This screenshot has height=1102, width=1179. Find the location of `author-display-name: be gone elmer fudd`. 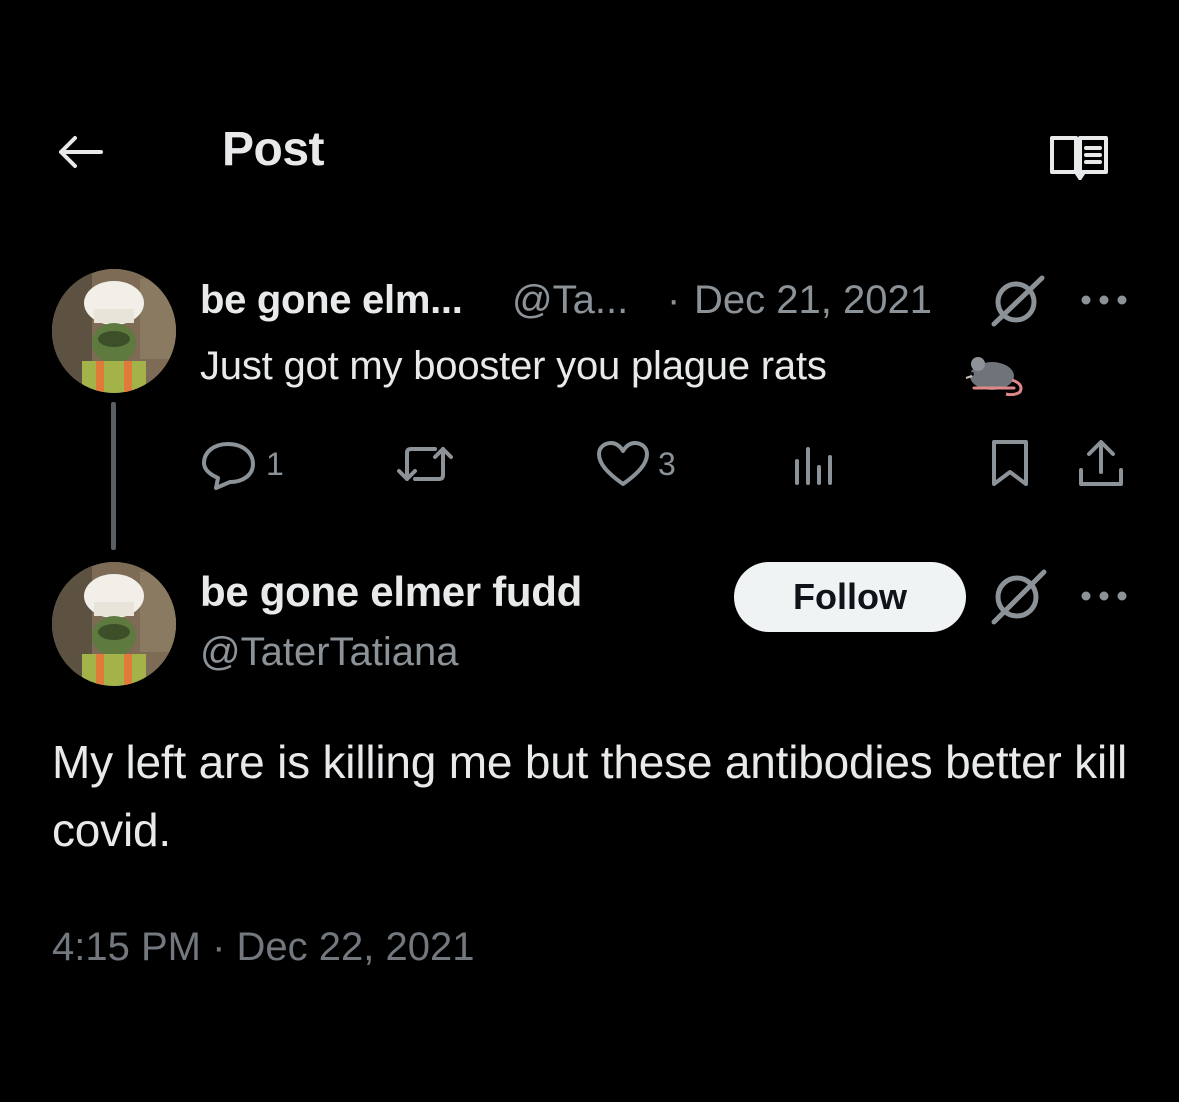

author-display-name: be gone elmer fudd is located at coordinates (391, 592).